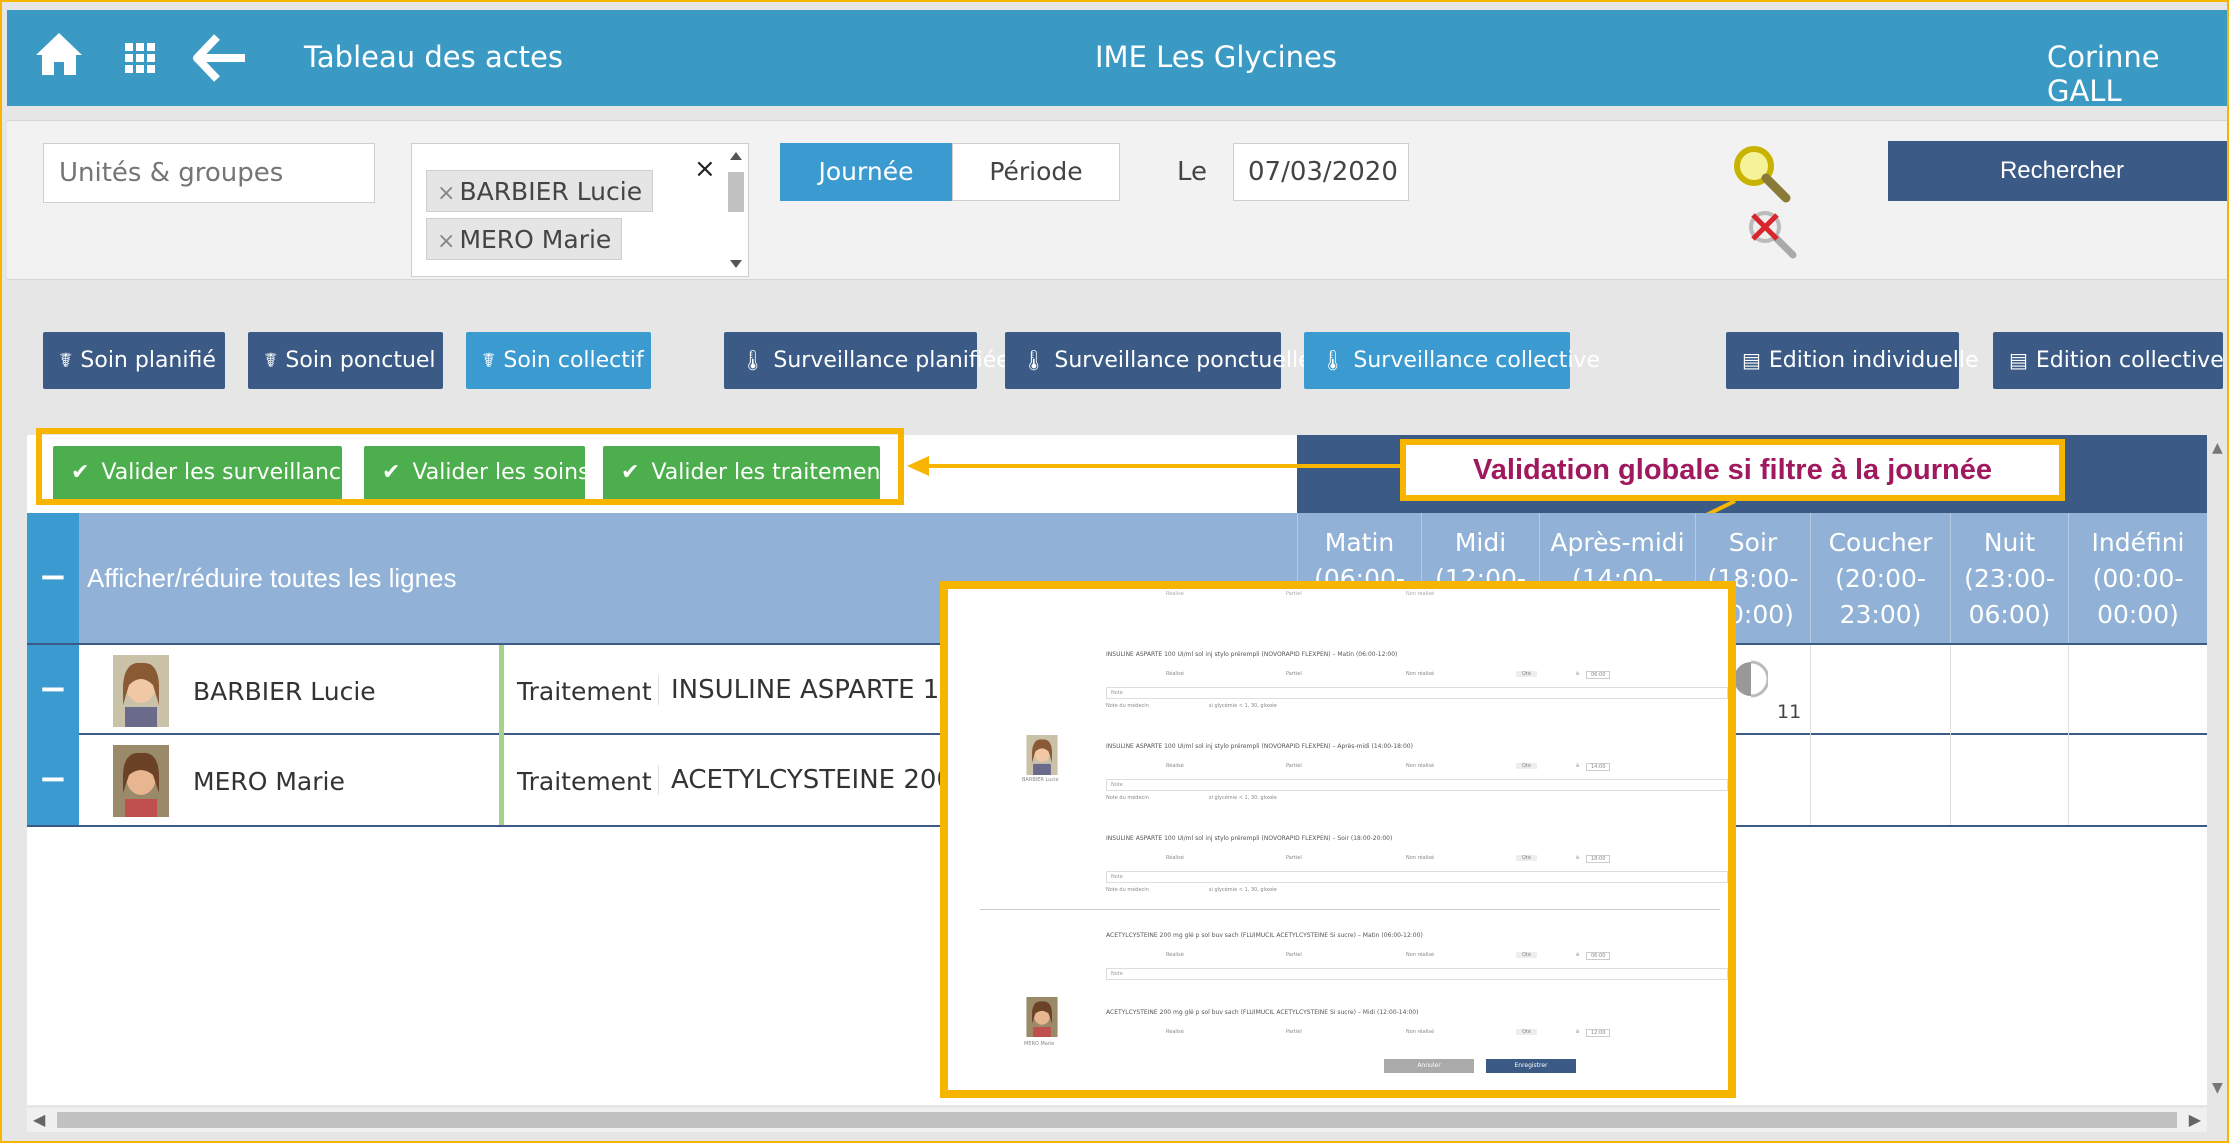 The width and height of the screenshot is (2229, 1143). I want to click on save-button: Enregistrer, so click(1531, 1066).